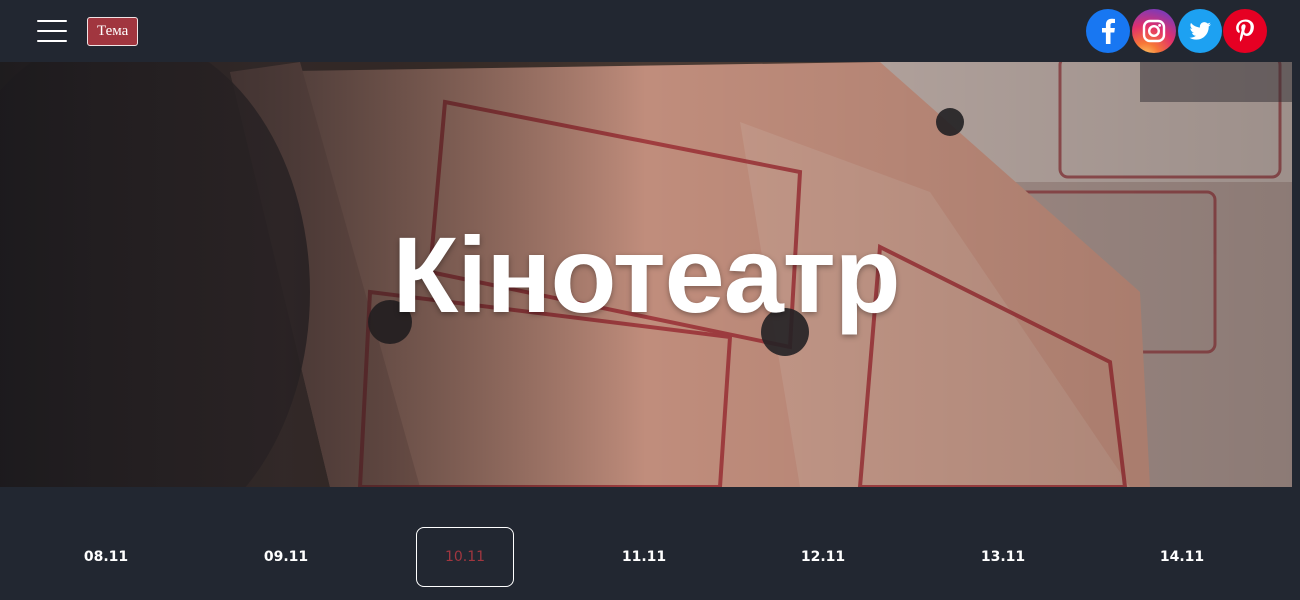  What do you see at coordinates (465, 557) in the screenshot?
I see `date-tab-10-11-selected: 10.11` at bounding box center [465, 557].